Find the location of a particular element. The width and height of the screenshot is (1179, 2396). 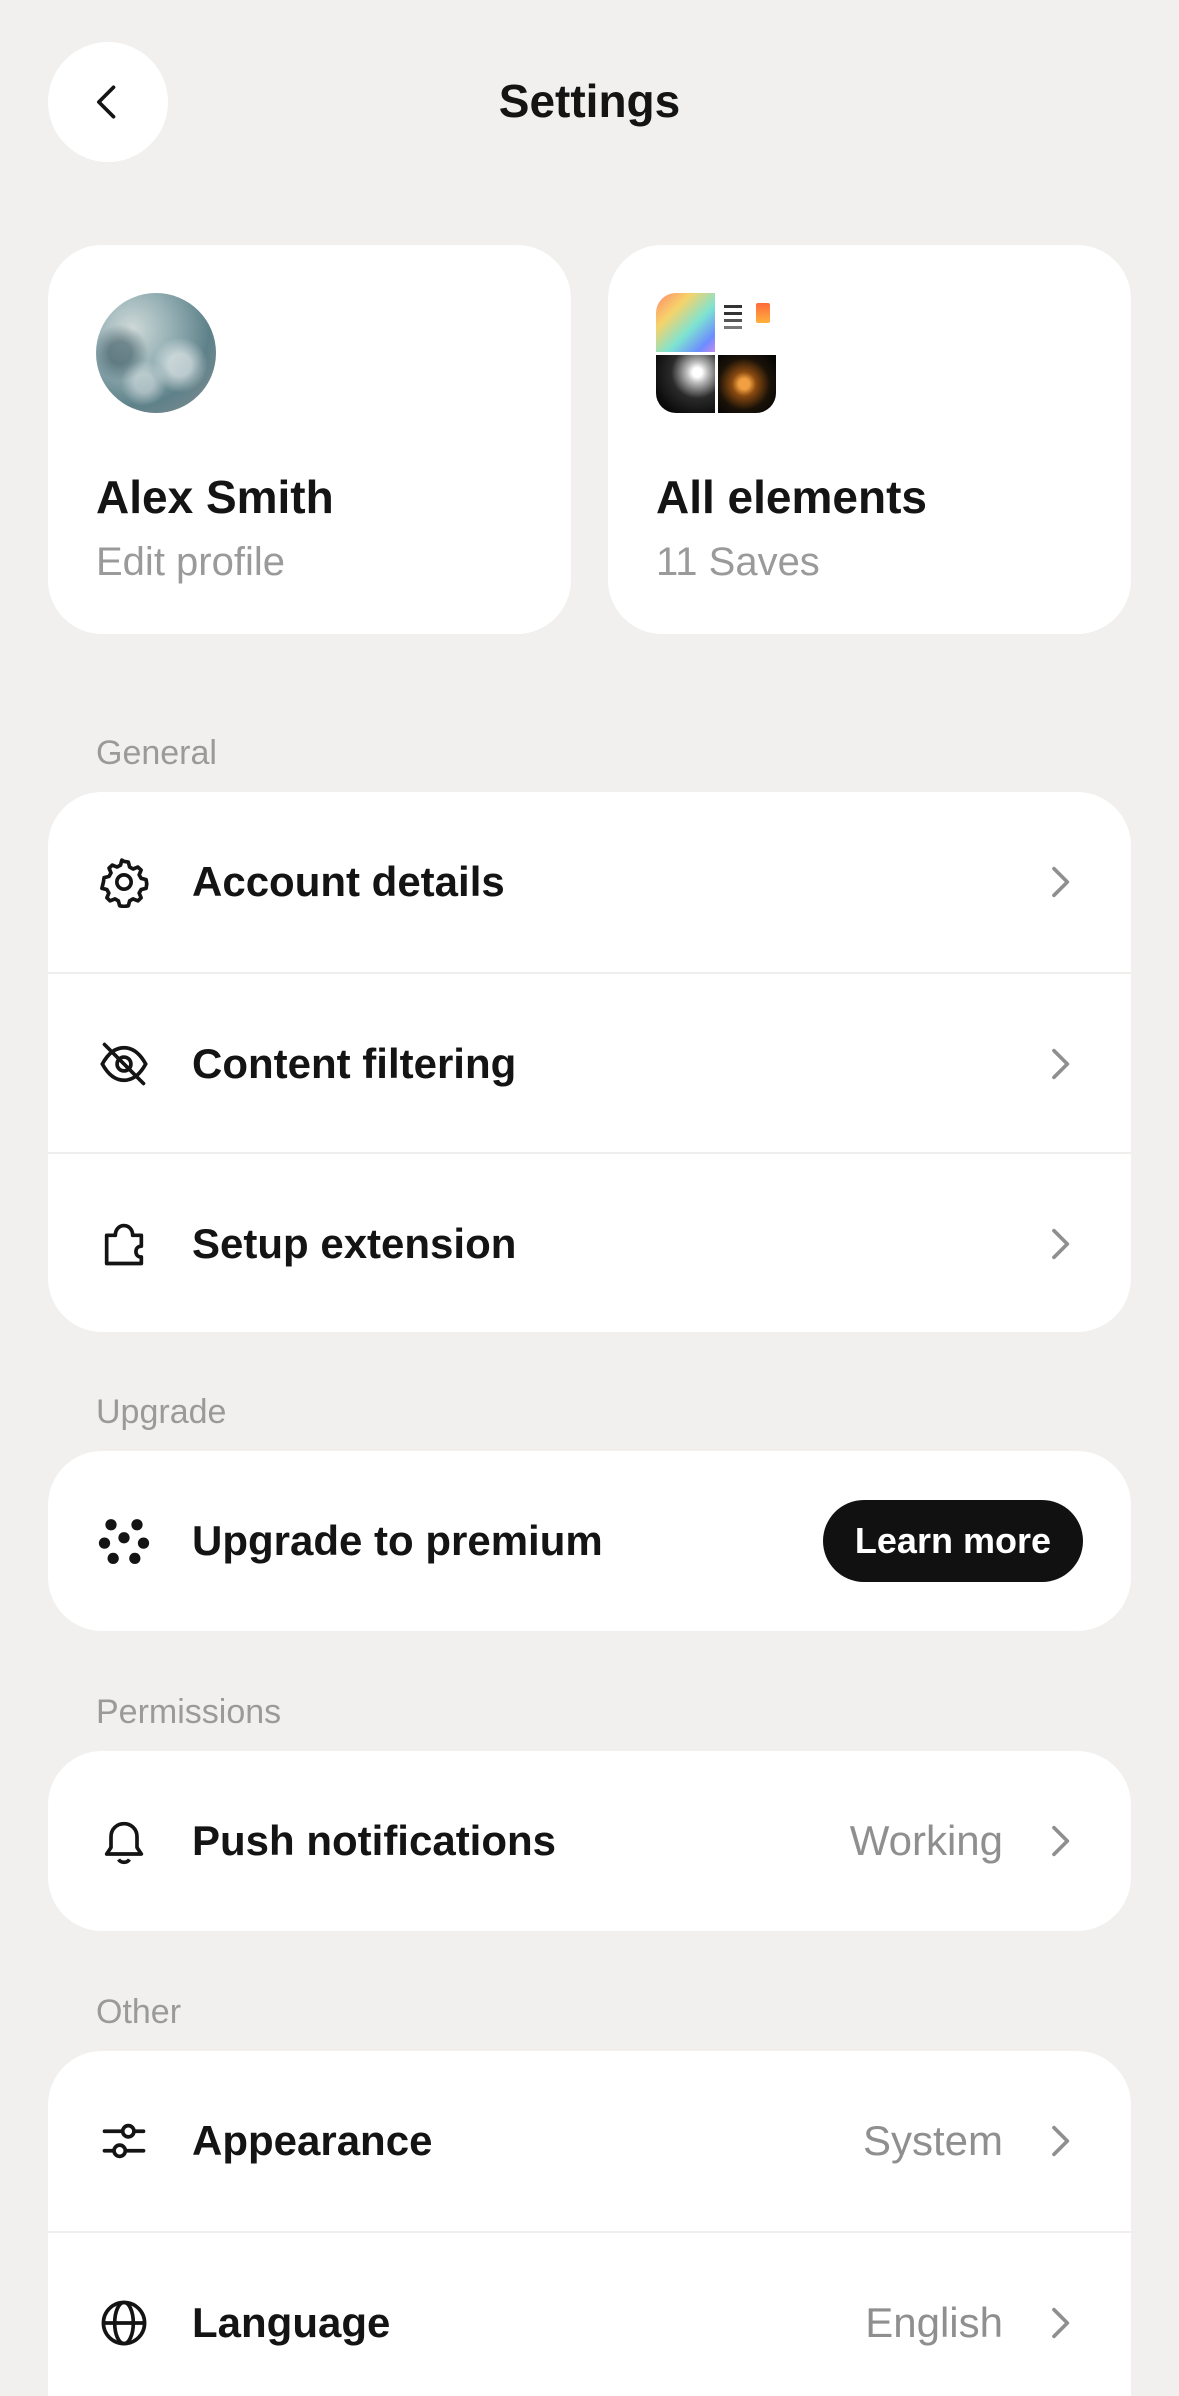

dots-flower-icon is located at coordinates (124, 1541).